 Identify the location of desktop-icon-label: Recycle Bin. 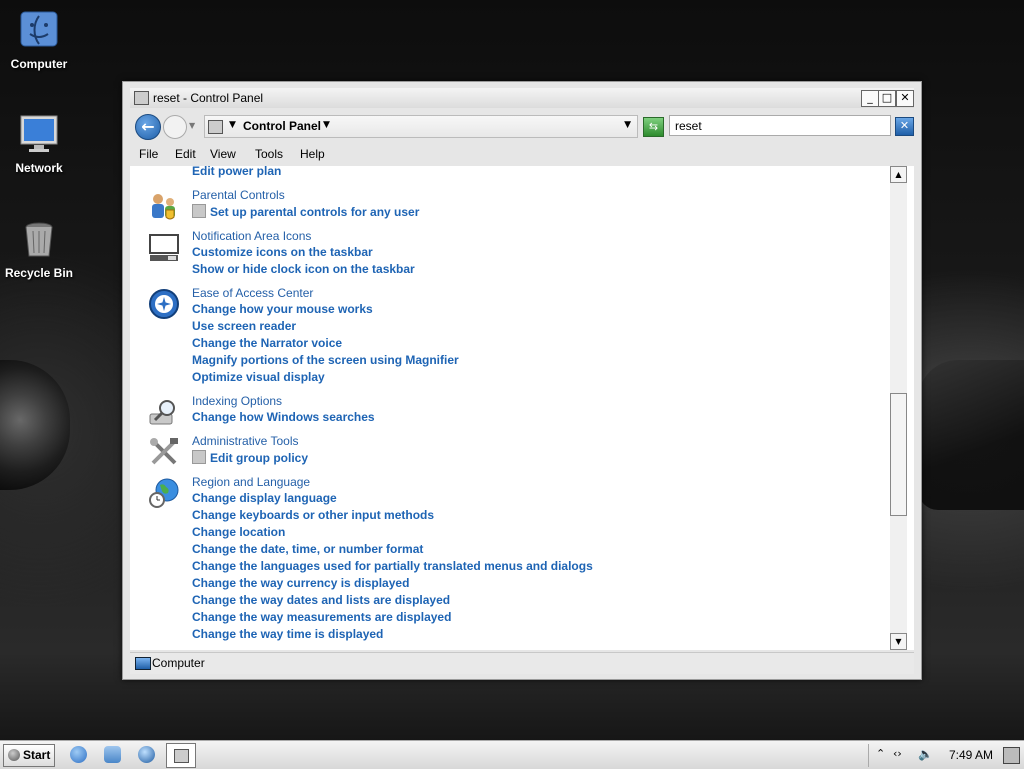
(39, 273).